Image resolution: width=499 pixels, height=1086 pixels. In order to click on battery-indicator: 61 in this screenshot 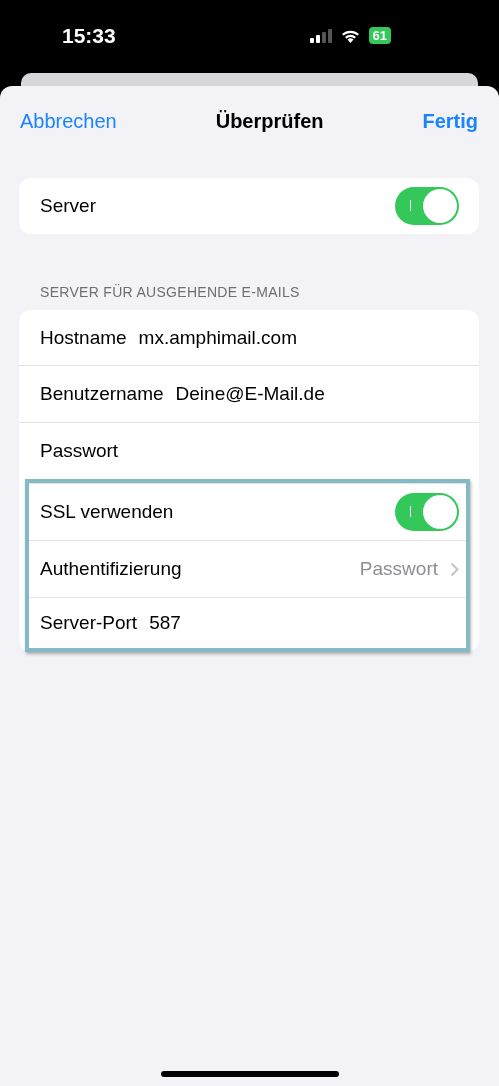, I will do `click(379, 35)`.